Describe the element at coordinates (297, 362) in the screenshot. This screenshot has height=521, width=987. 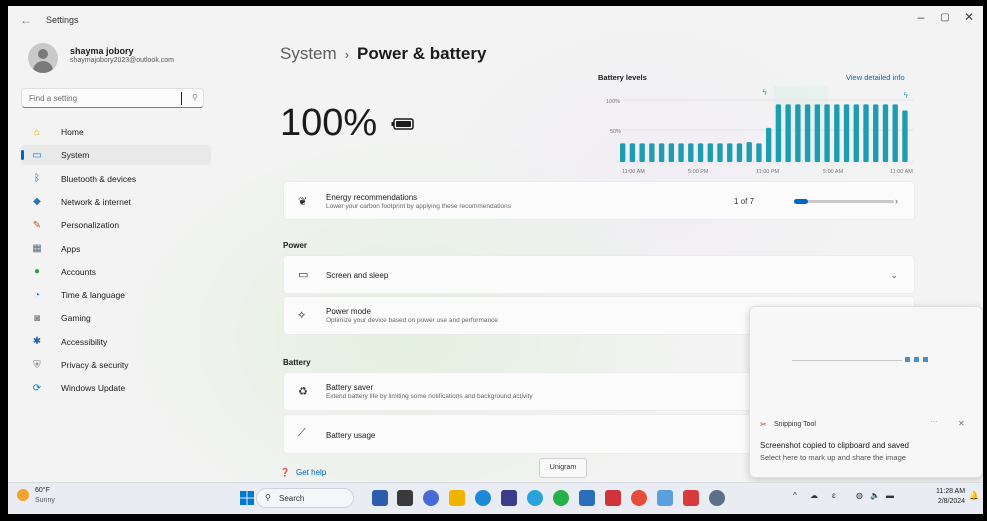
I see `section-battery: Battery` at that location.